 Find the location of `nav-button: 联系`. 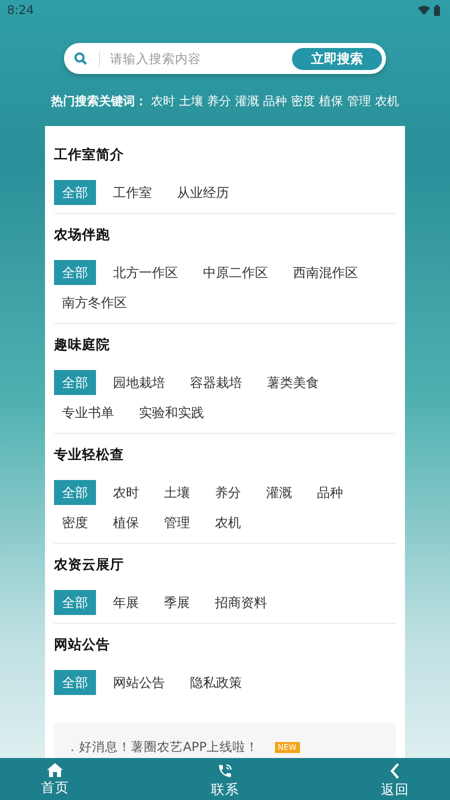

nav-button: 联系 is located at coordinates (225, 779).